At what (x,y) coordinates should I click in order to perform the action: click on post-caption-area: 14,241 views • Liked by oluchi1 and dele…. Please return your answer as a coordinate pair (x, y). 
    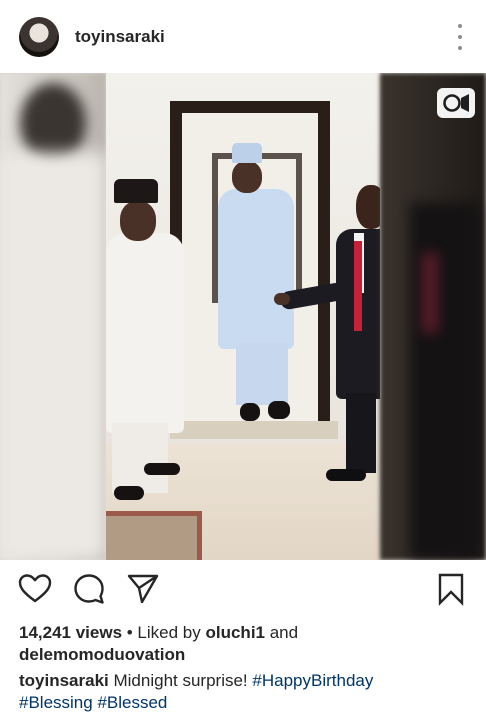
    Looking at the image, I should click on (249, 668).